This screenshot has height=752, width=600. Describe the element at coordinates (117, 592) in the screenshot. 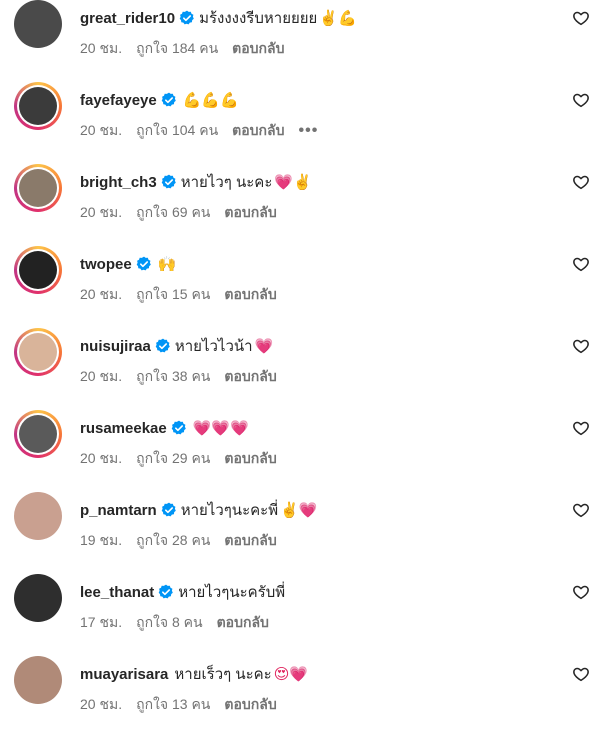

I see `username-link: lee_thanat` at that location.